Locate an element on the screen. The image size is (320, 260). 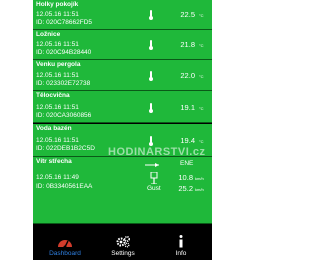
sensor-name: Holky pokojík is located at coordinates (57, 4).